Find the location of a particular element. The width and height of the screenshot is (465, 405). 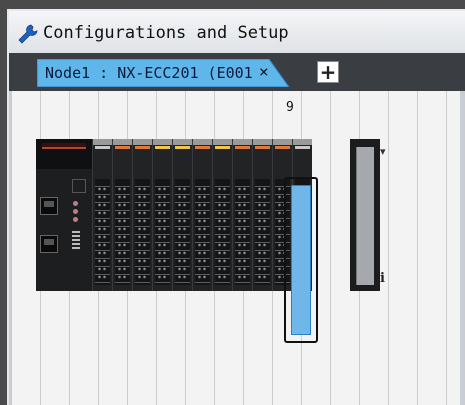

coupler-unit is located at coordinates (64, 215).